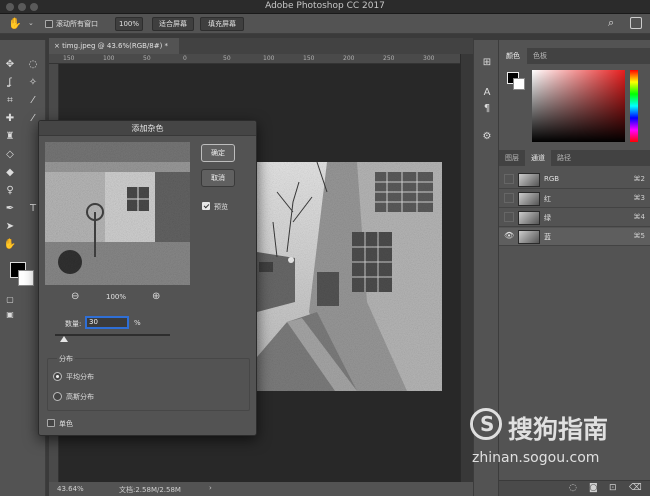  Describe the element at coordinates (547, 218) in the screenshot. I see `channel-name: 绿` at that location.